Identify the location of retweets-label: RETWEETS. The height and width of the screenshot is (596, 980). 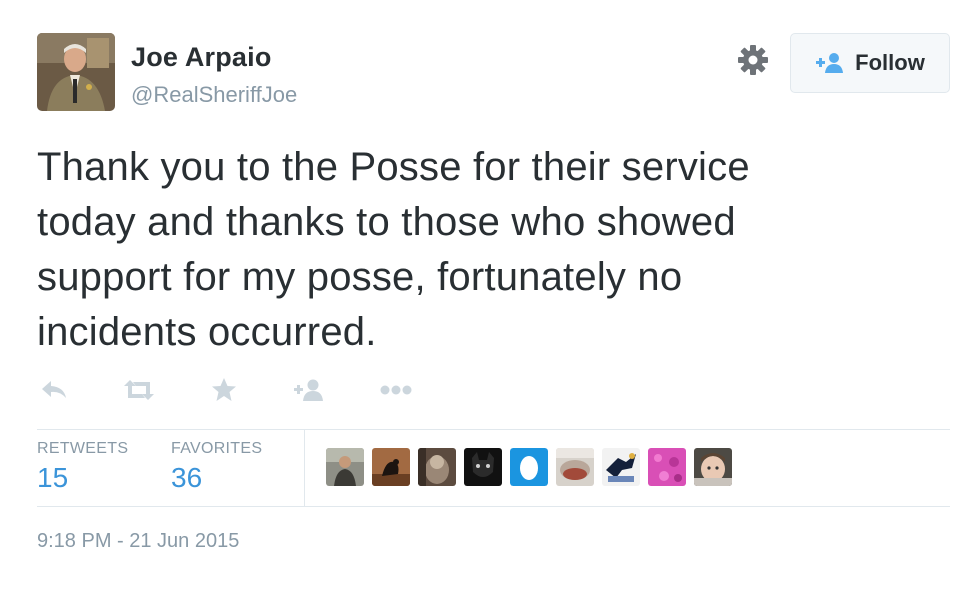
(83, 448).